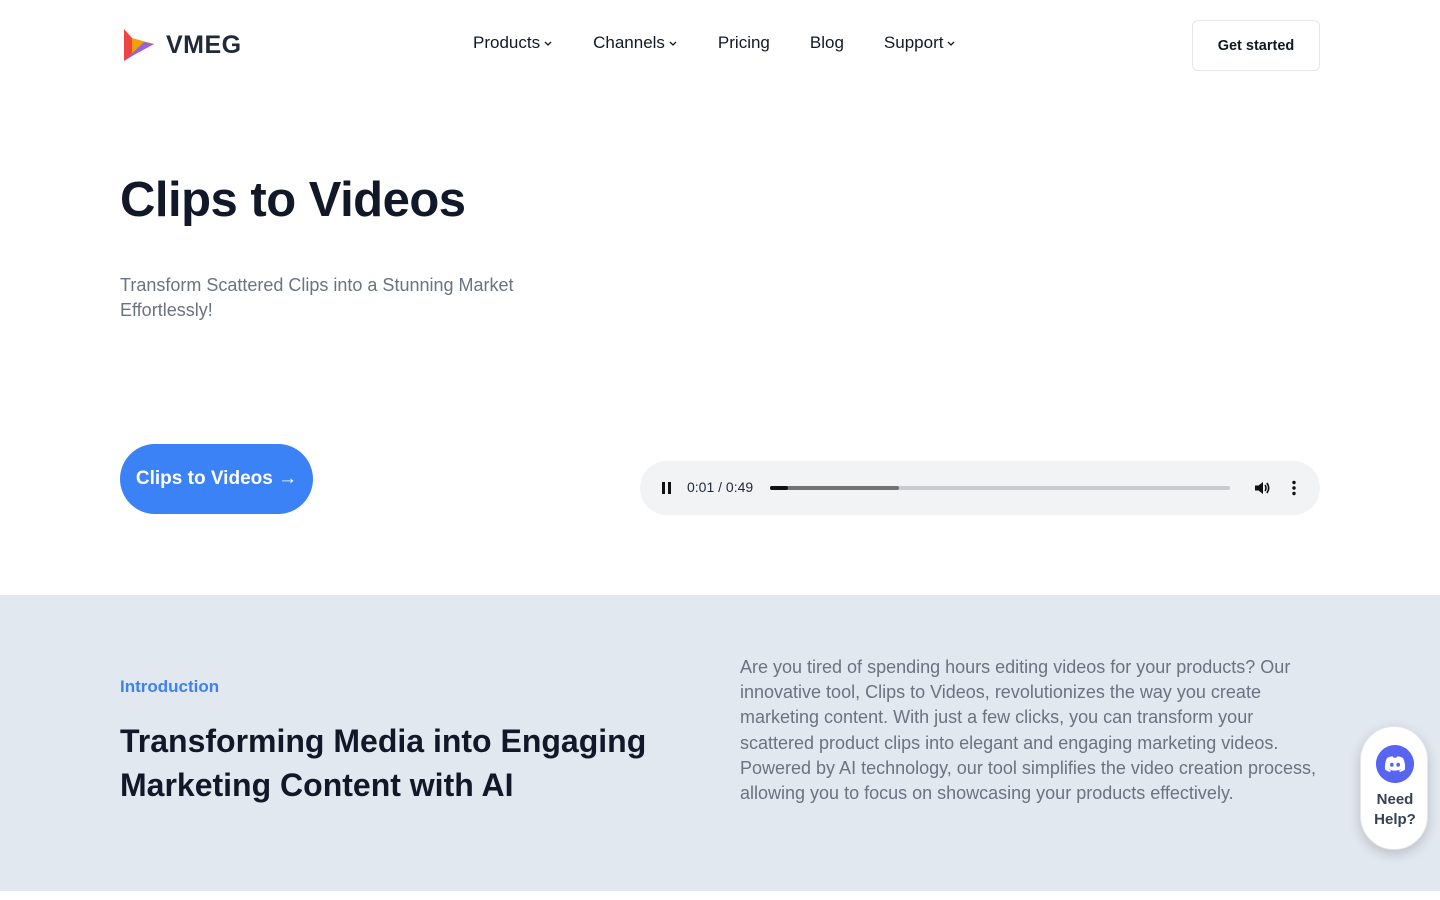 The width and height of the screenshot is (1440, 900). I want to click on brand-name: VMEG, so click(204, 44).